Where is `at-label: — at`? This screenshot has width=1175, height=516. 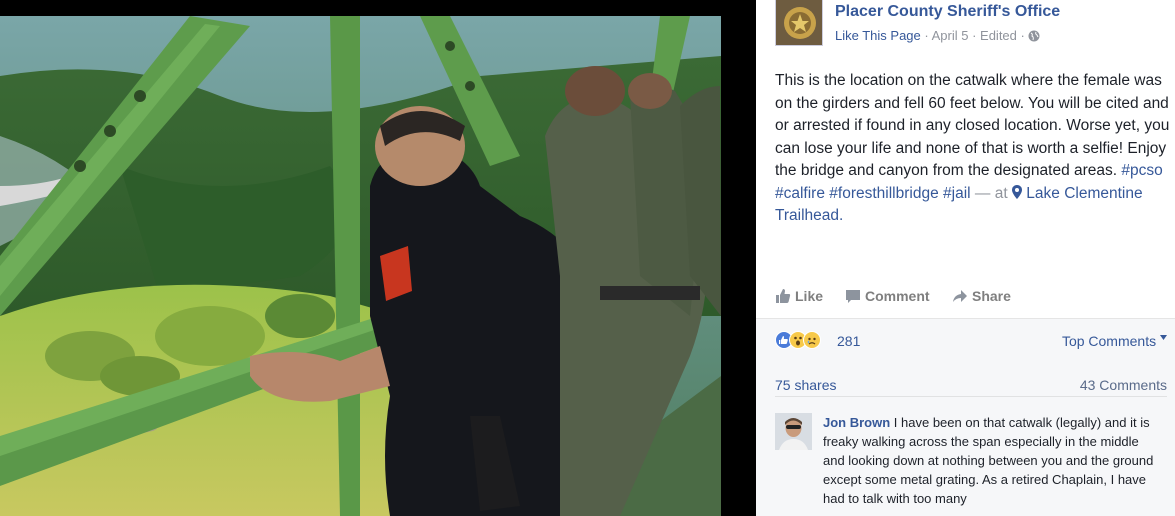 at-label: — at is located at coordinates (991, 193).